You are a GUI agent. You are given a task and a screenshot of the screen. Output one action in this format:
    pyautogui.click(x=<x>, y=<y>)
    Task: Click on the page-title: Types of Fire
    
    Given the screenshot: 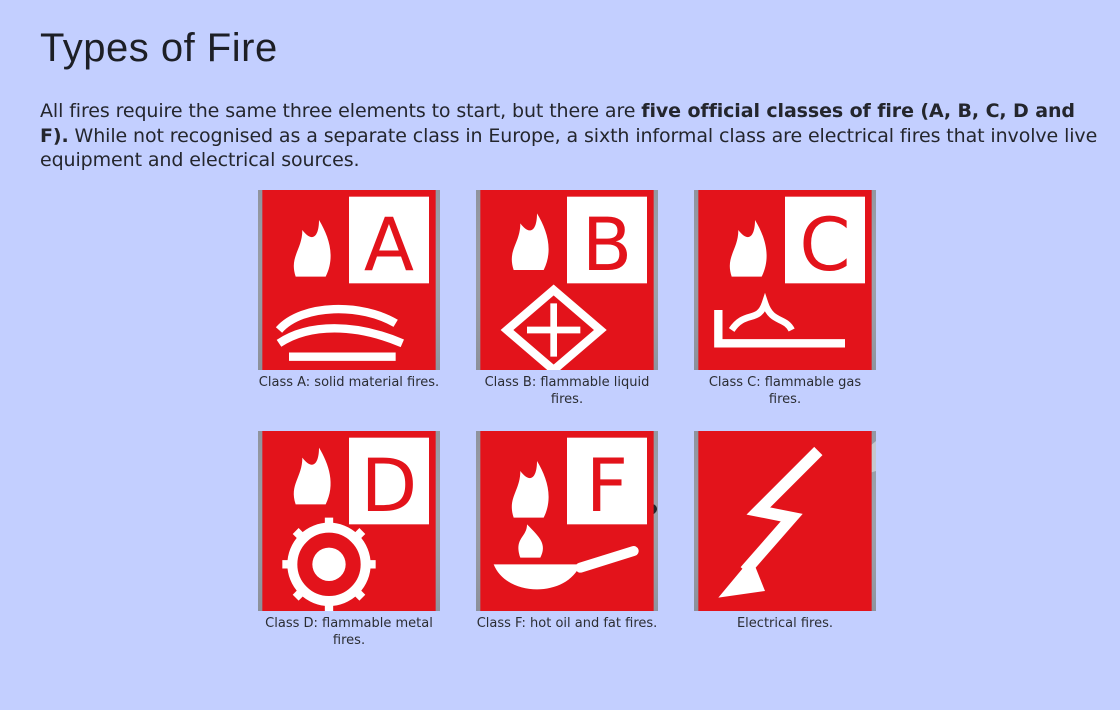 What is the action you would take?
    pyautogui.click(x=159, y=48)
    